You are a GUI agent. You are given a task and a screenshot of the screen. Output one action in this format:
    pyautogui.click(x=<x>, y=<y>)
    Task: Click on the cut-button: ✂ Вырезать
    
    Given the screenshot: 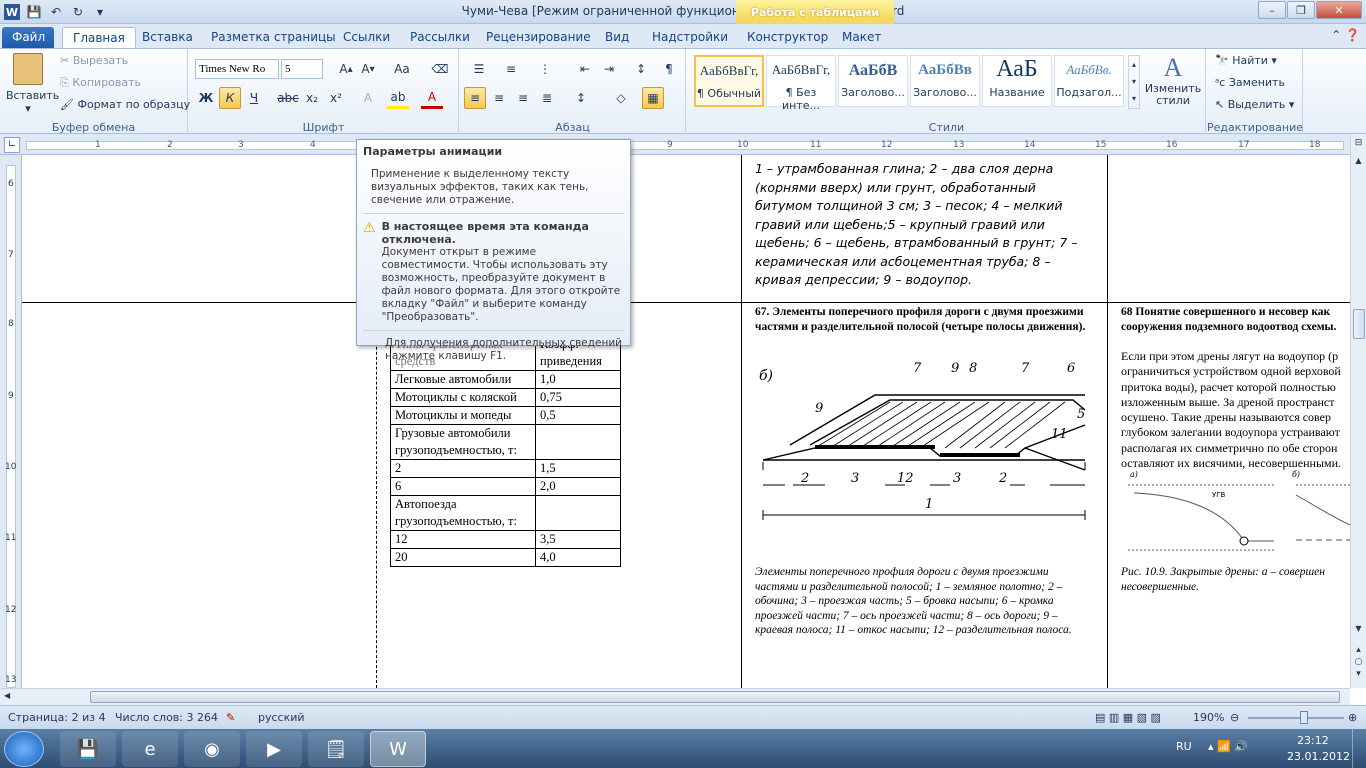 What is the action you would take?
    pyautogui.click(x=94, y=60)
    